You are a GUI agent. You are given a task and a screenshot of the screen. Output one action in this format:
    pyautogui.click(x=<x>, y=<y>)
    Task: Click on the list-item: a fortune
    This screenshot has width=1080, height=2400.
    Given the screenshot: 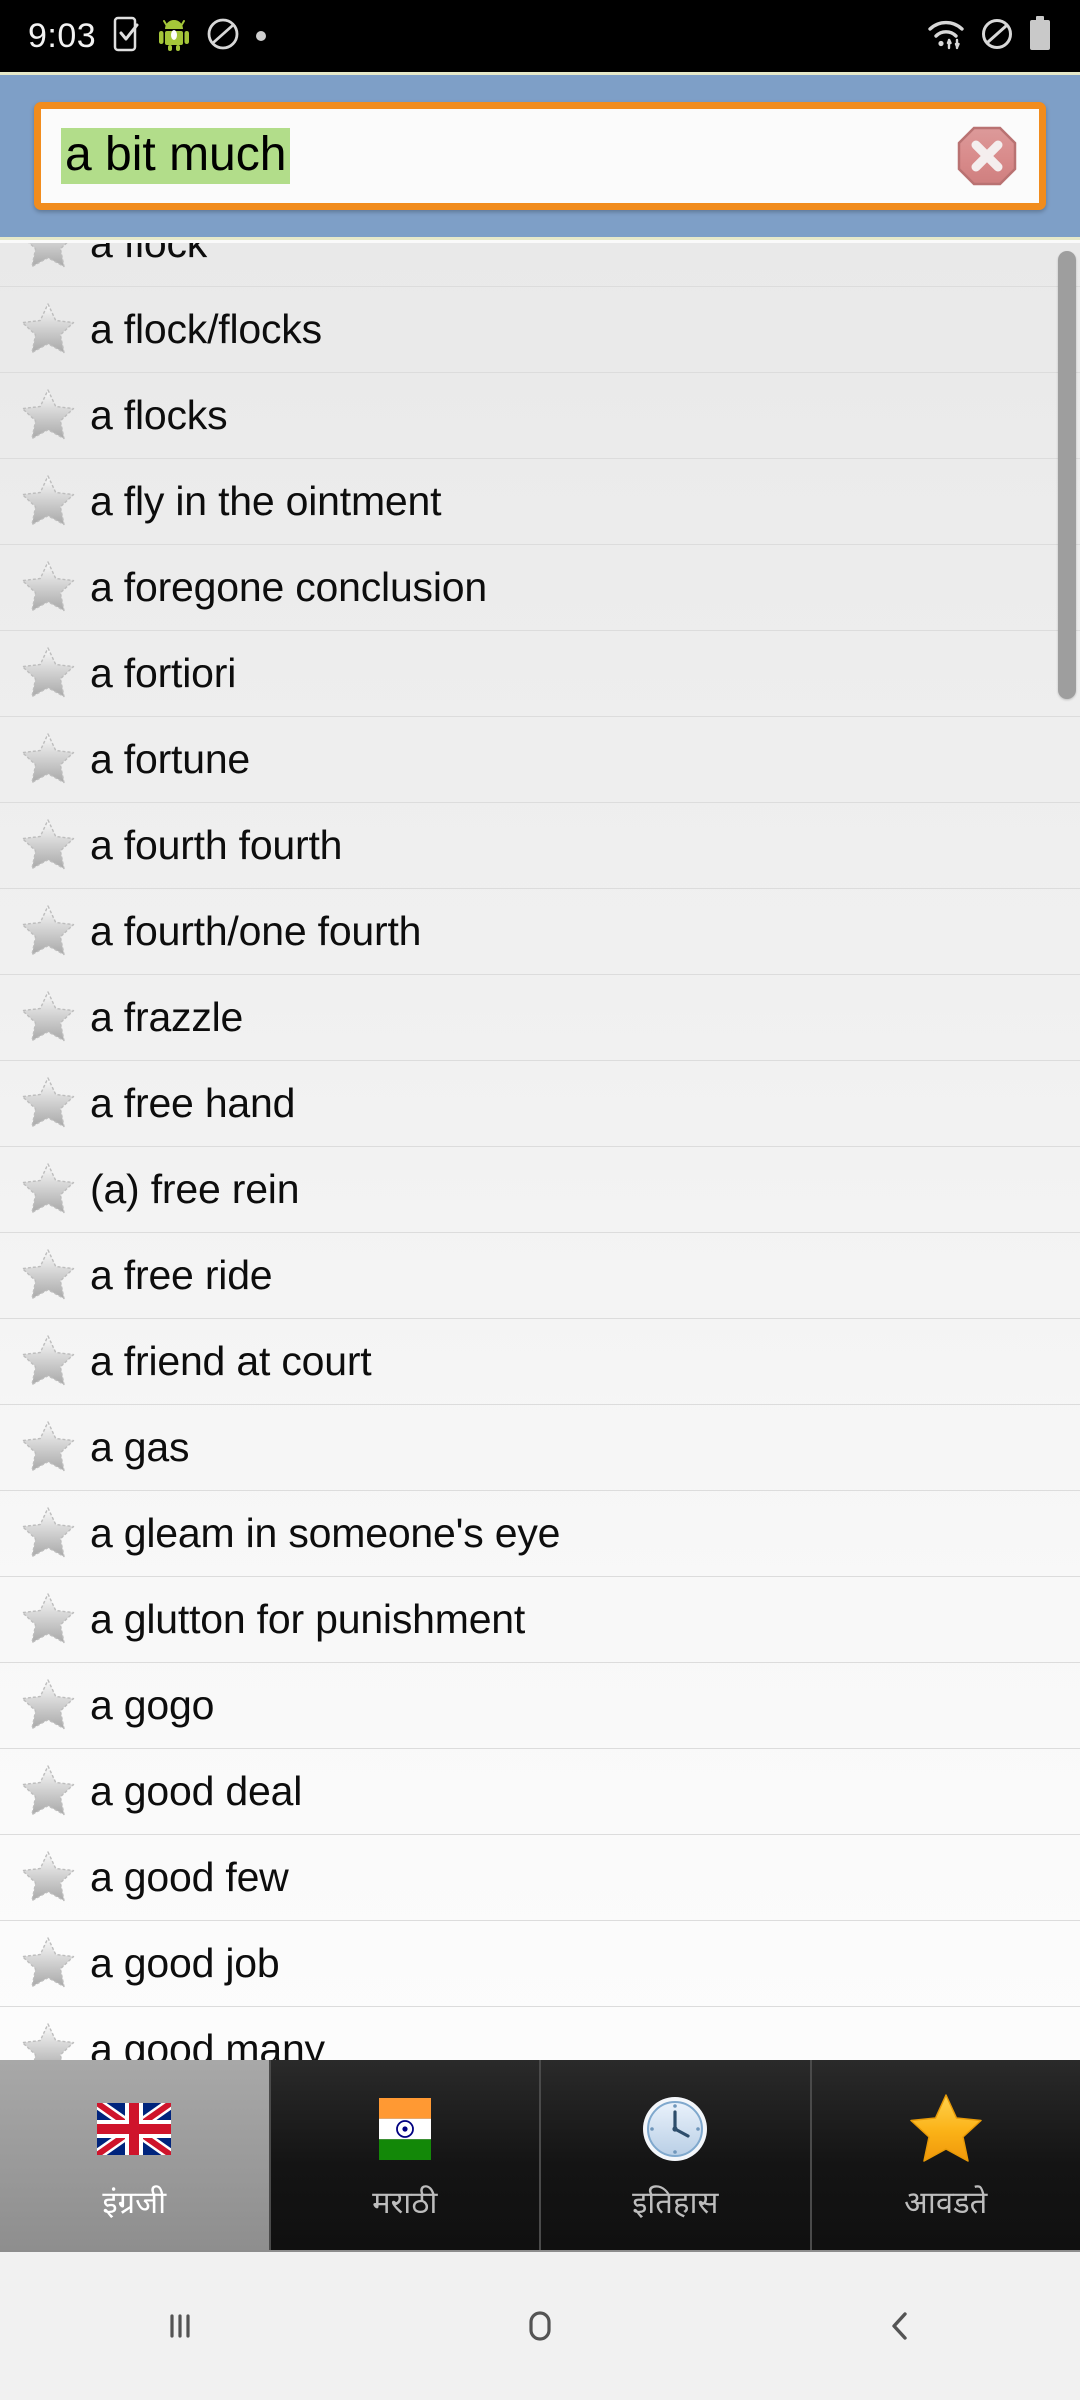 What is the action you would take?
    pyautogui.click(x=540, y=760)
    